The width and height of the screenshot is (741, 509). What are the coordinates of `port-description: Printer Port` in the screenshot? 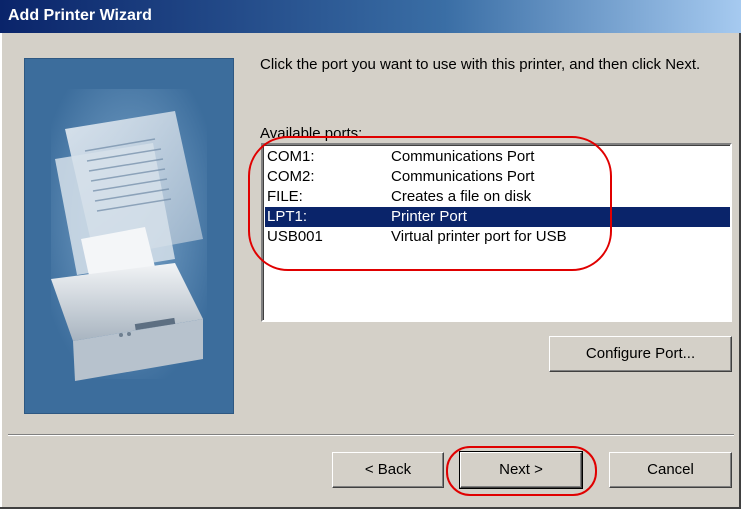 It's located at (429, 216).